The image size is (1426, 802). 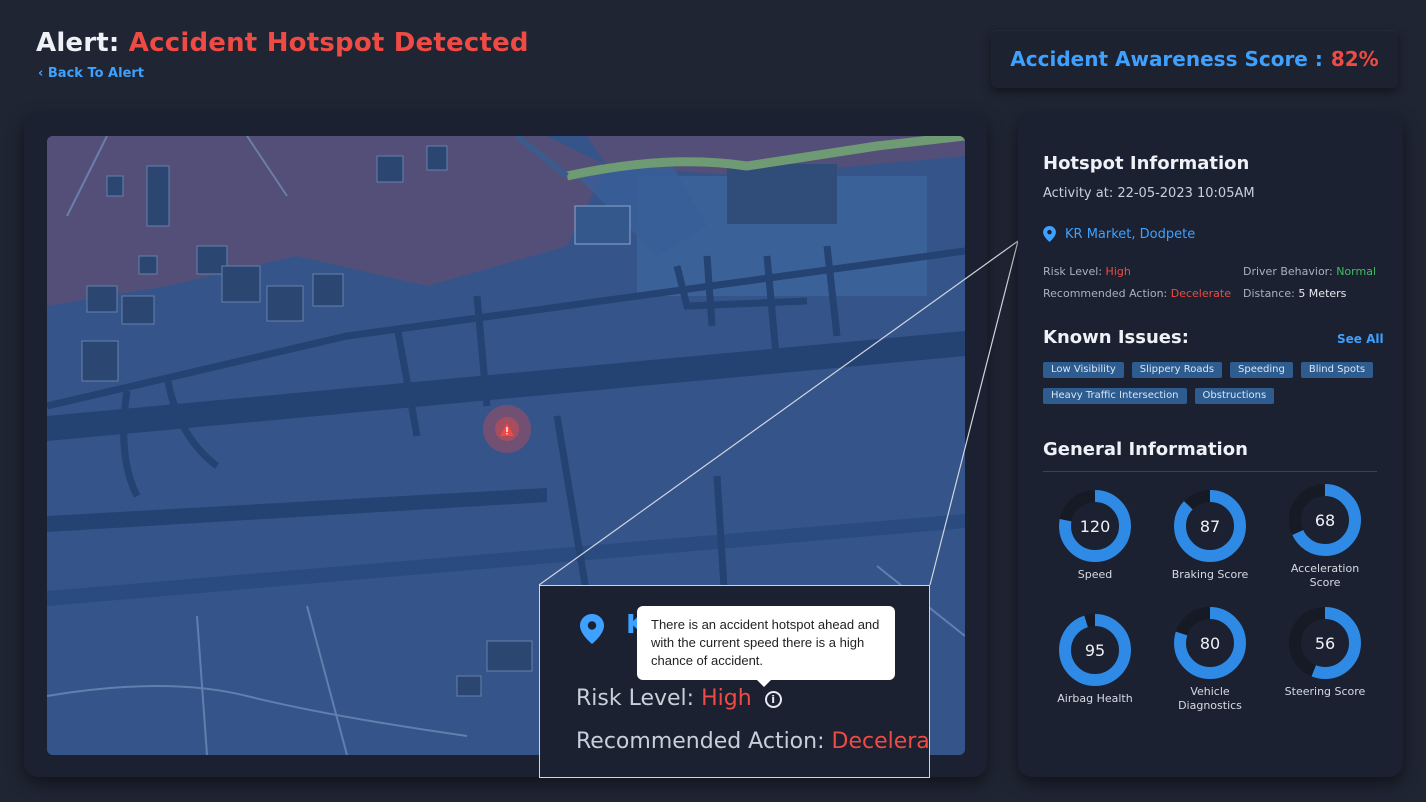 I want to click on general-info-title: General Information, so click(x=1145, y=449).